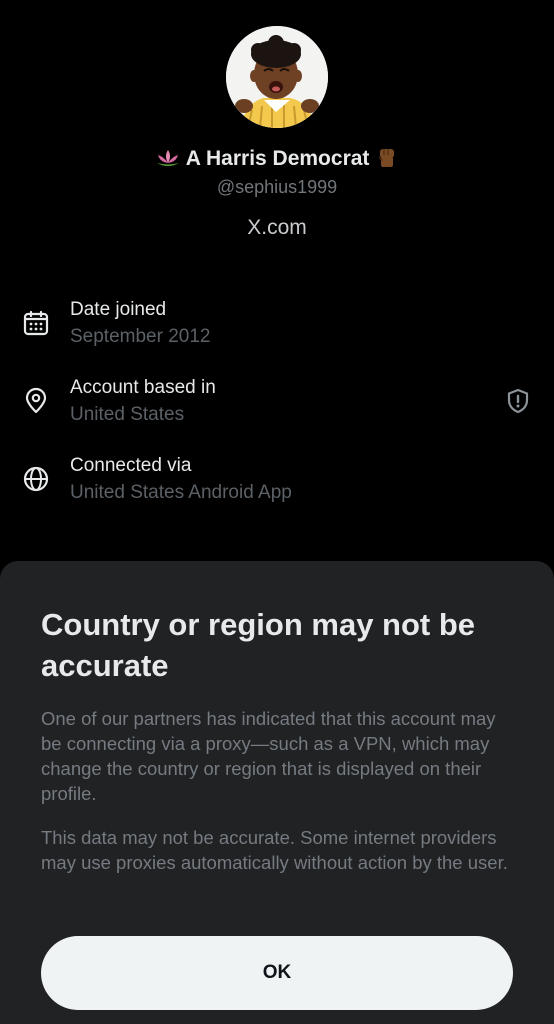 The width and height of the screenshot is (554, 1024). Describe the element at coordinates (181, 492) in the screenshot. I see `connected-via-value: United States Android App` at that location.